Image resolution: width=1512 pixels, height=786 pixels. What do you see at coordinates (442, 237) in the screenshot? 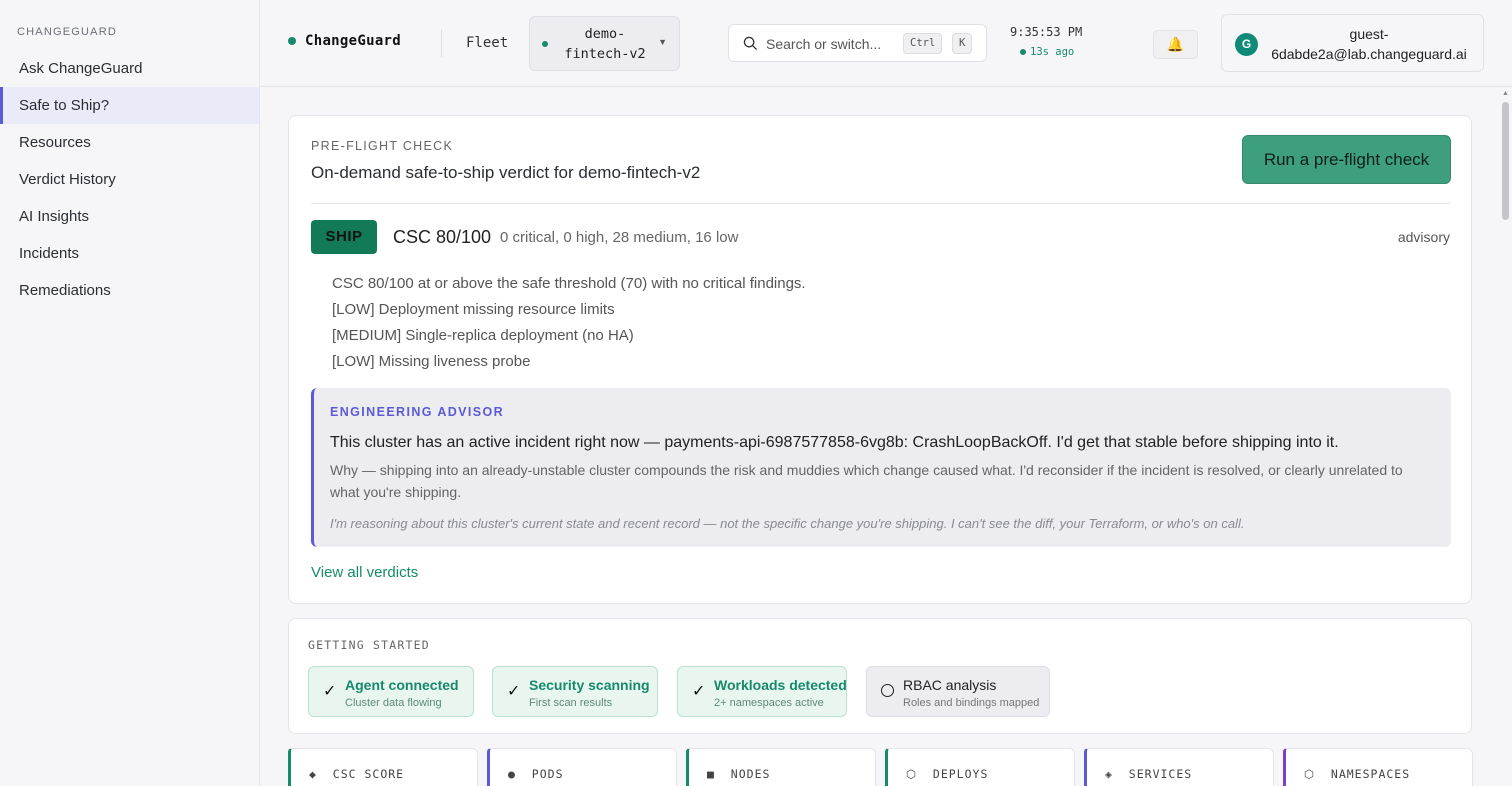
I see `csc-score: CSC 80/100` at bounding box center [442, 237].